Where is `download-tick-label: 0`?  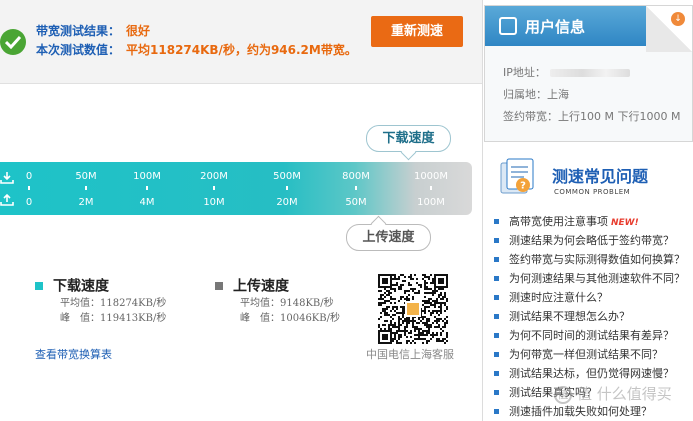
download-tick-label: 0 is located at coordinates (29, 176).